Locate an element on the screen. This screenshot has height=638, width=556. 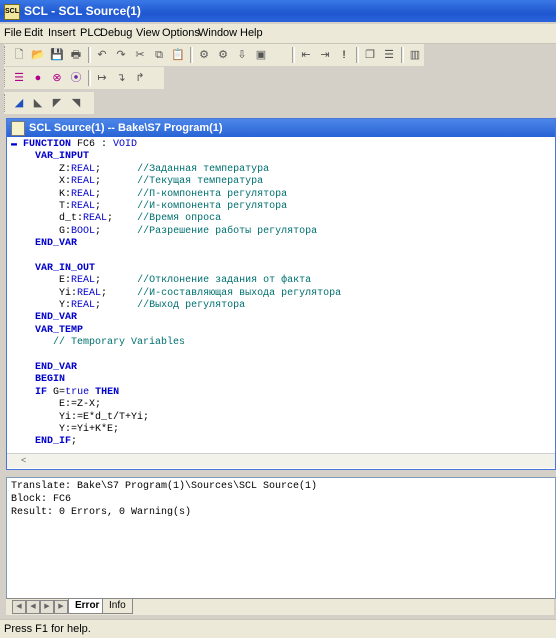
menu-window: Window is located at coordinates (217, 33).